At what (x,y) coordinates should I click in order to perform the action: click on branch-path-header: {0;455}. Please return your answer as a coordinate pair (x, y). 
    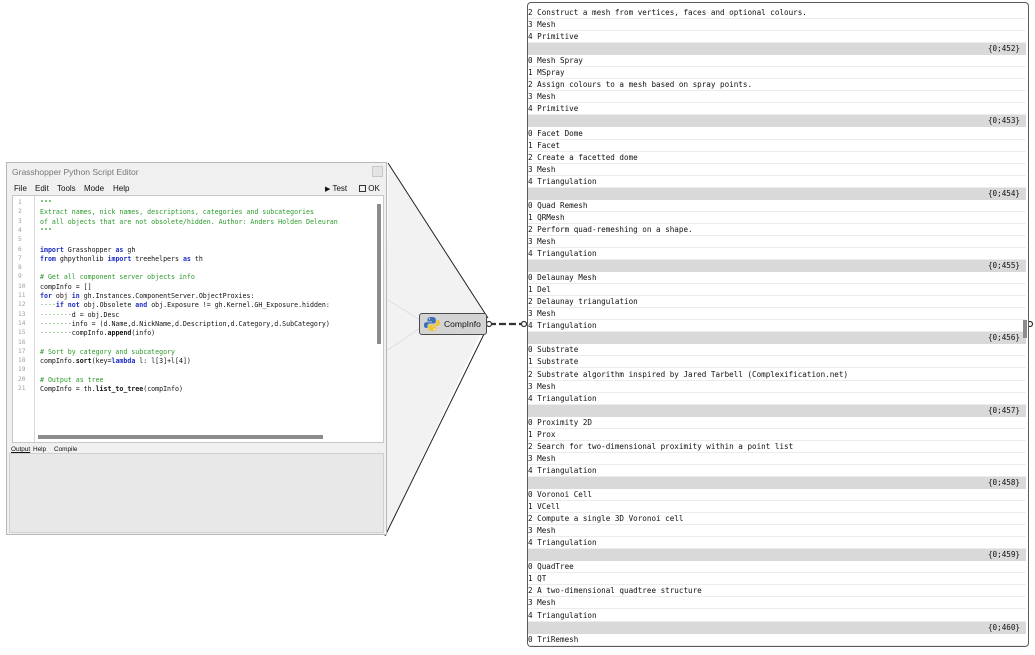
    Looking at the image, I should click on (777, 266).